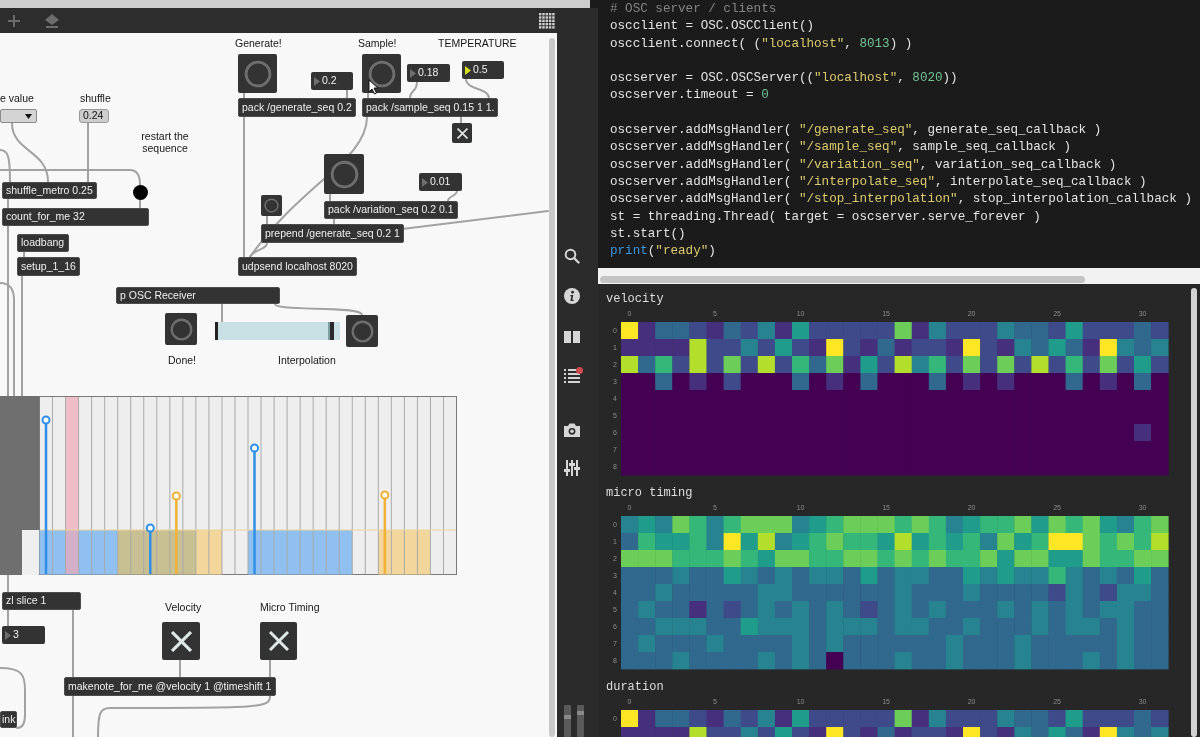 The height and width of the screenshot is (737, 1200). What do you see at coordinates (52, 20) in the screenshot?
I see `diamond-icon` at bounding box center [52, 20].